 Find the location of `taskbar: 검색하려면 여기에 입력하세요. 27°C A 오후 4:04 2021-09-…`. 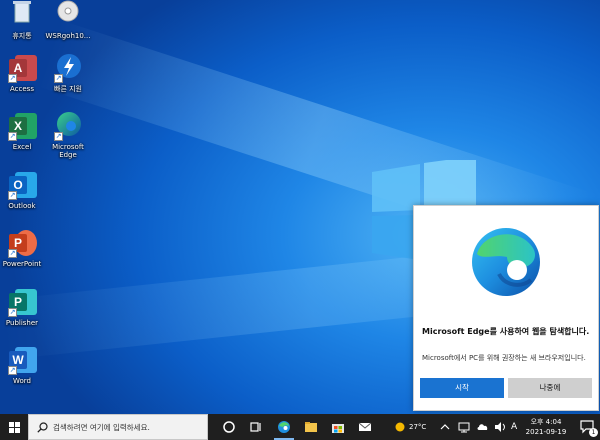

taskbar: 검색하려면 여기에 입력하세요. 27°C A 오후 4:04 2021-09-… is located at coordinates (300, 427).